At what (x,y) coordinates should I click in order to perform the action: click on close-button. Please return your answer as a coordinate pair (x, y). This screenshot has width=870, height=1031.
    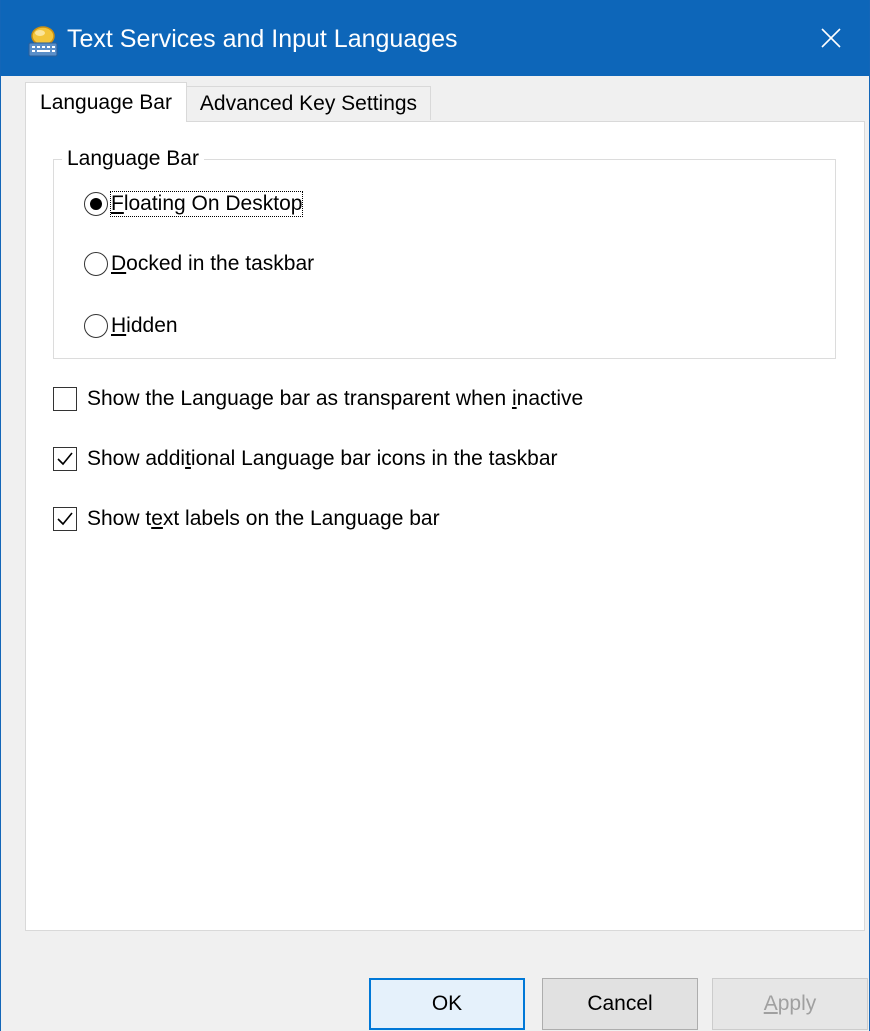
    Looking at the image, I should click on (831, 38).